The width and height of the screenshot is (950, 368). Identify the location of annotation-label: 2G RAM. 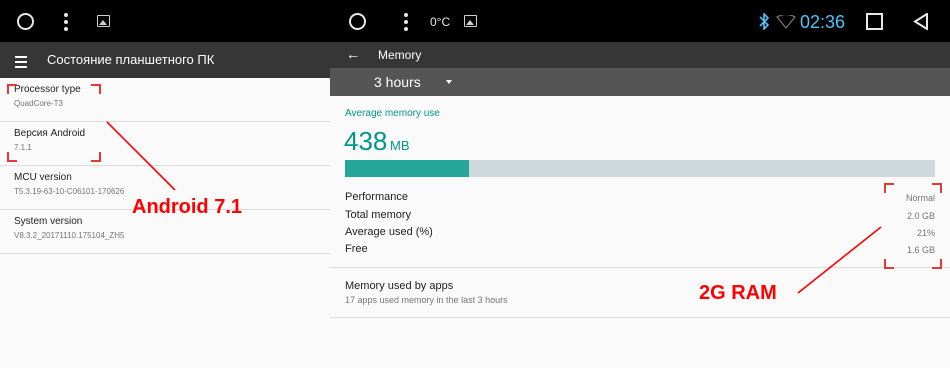
(738, 293).